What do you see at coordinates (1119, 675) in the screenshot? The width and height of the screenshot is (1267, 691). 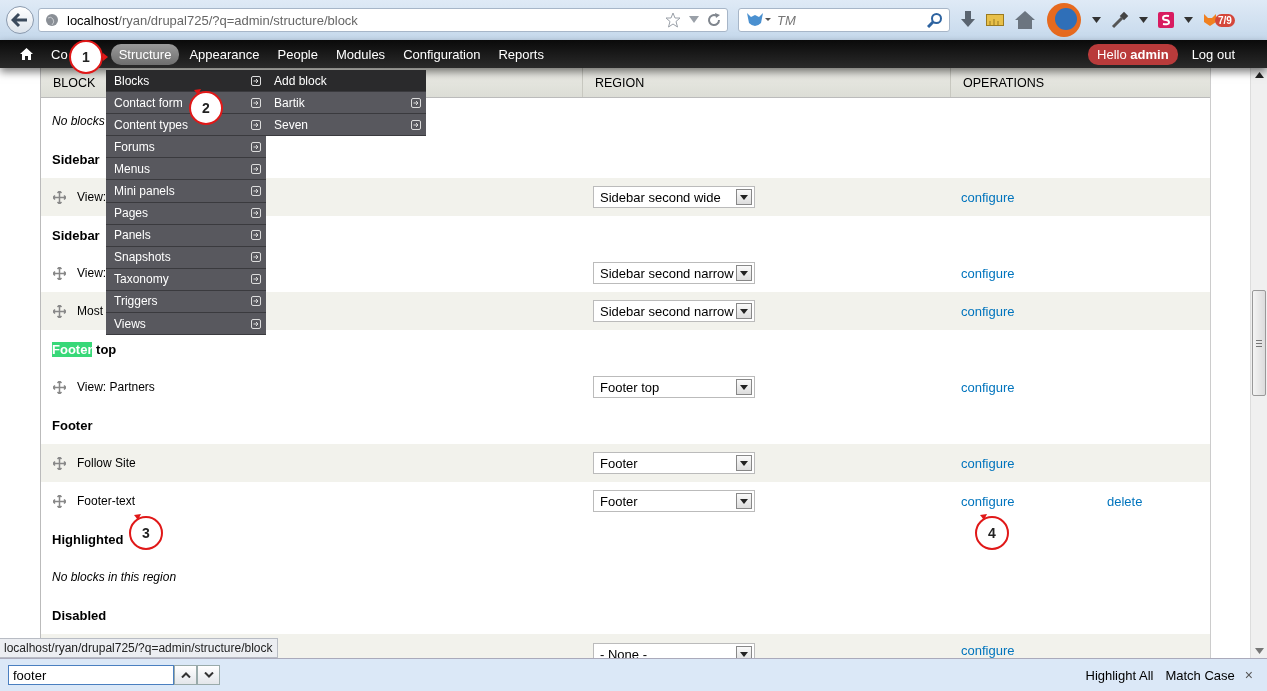 I see `highlight-all-toggle: Highlight All` at bounding box center [1119, 675].